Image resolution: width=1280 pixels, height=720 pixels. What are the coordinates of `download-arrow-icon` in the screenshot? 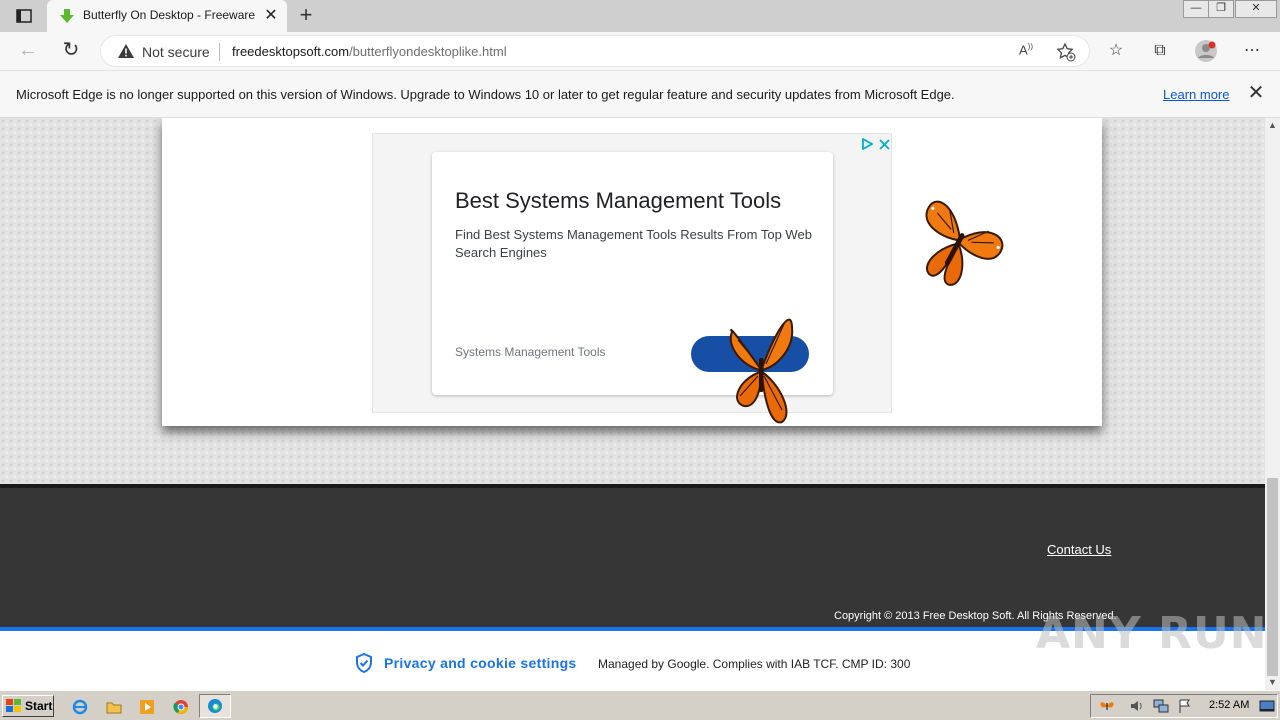 It's located at (67, 16).